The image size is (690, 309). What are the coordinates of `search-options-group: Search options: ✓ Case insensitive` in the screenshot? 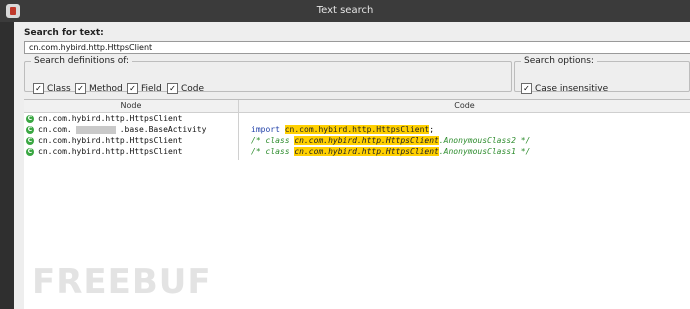 It's located at (602, 75).